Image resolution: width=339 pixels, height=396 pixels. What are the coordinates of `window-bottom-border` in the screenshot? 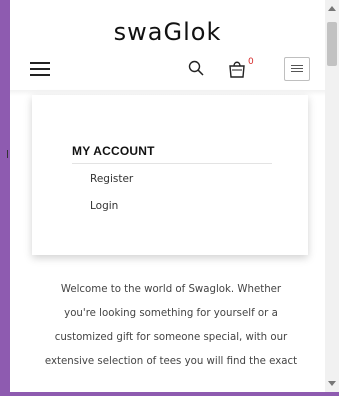 It's located at (169, 394).